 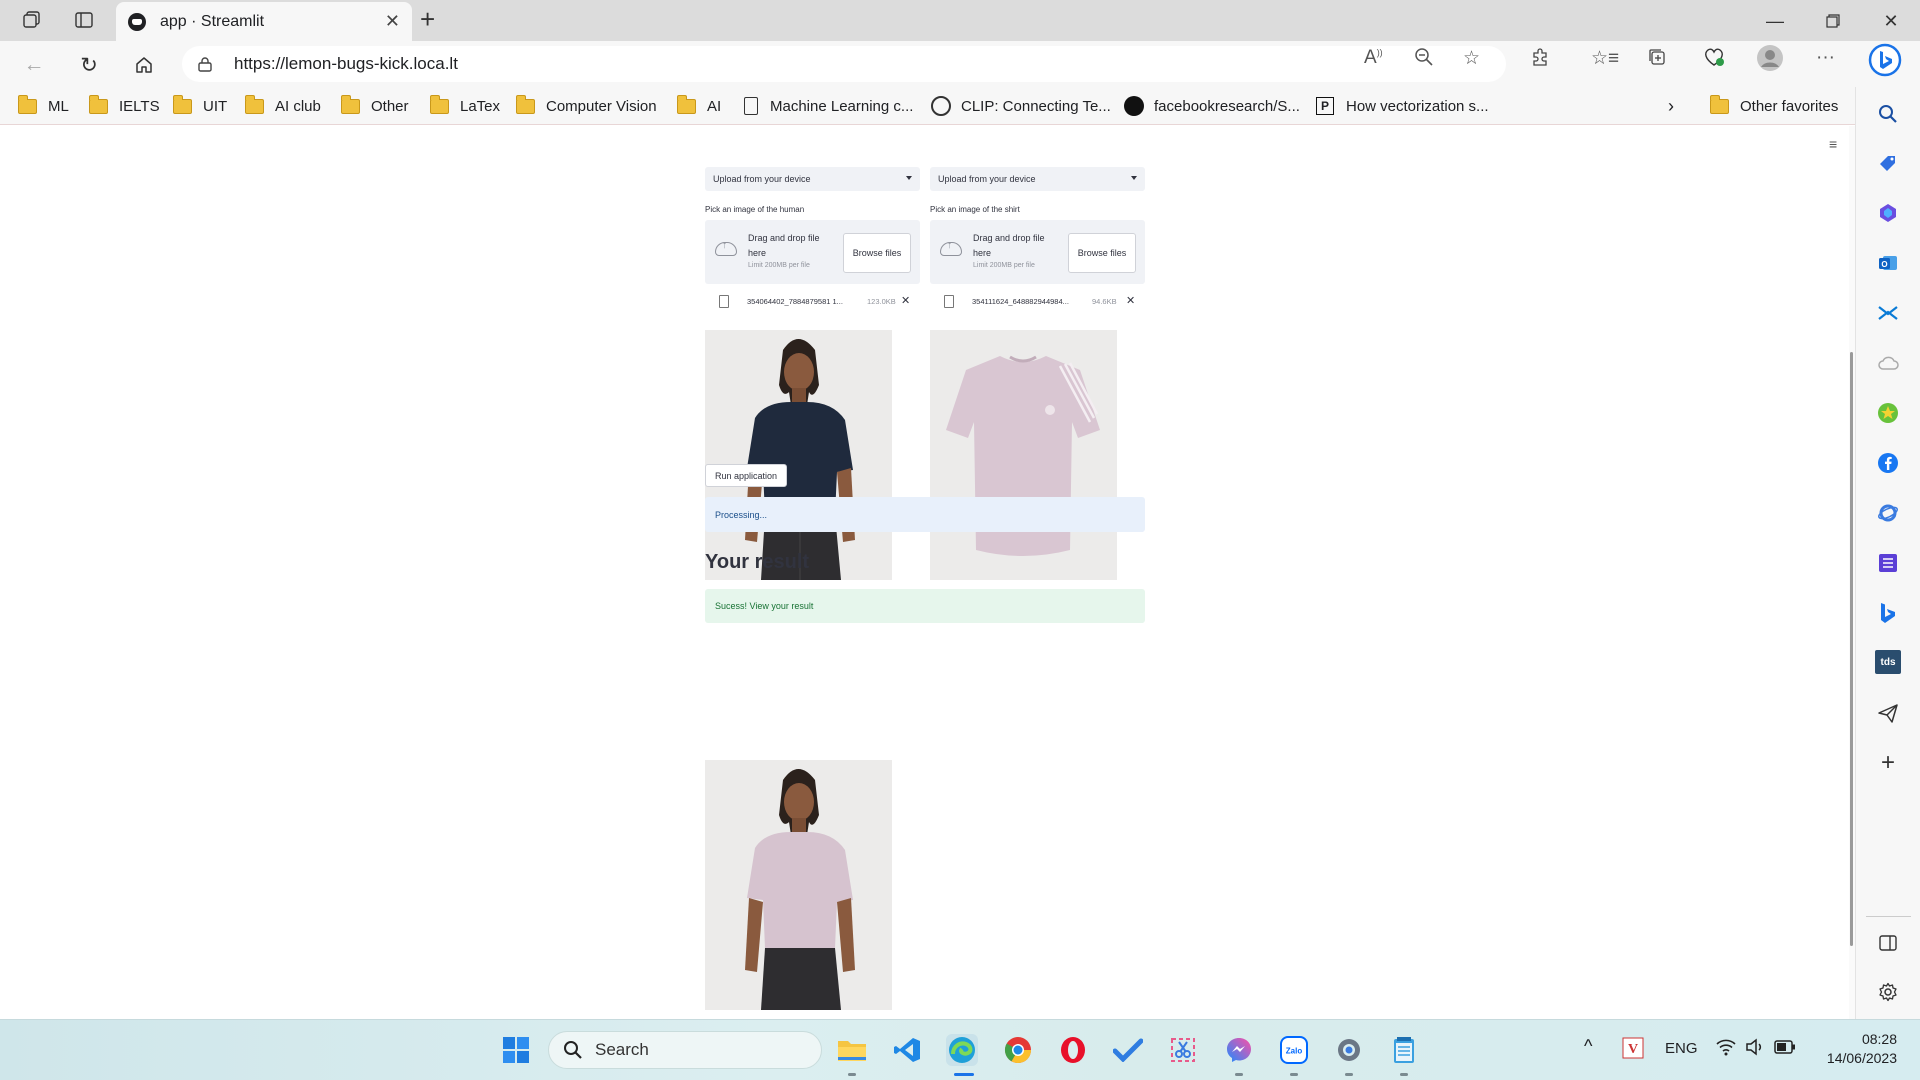 What do you see at coordinates (43, 105) in the screenshot?
I see `favorite-folder-ml: ML` at bounding box center [43, 105].